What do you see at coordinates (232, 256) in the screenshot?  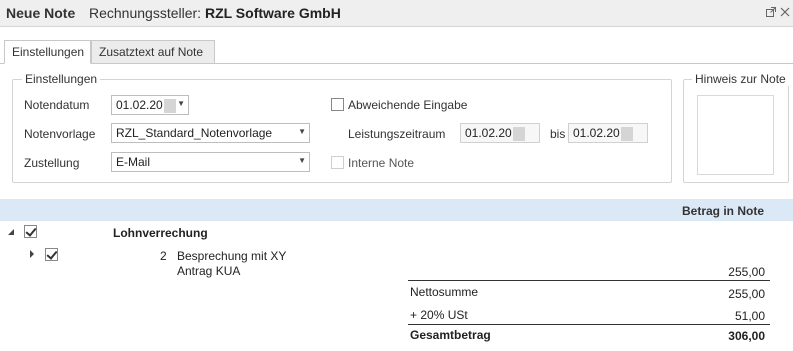 I see `item-description-line1: Besprechung mit XY` at bounding box center [232, 256].